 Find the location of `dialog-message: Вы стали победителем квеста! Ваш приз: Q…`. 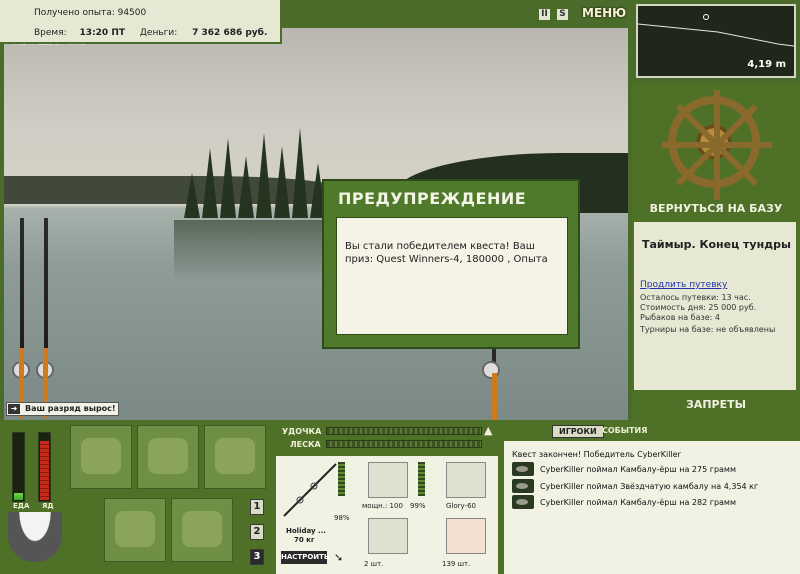

dialog-message: Вы стали победителем квеста! Ваш приз: Q… is located at coordinates (452, 276).